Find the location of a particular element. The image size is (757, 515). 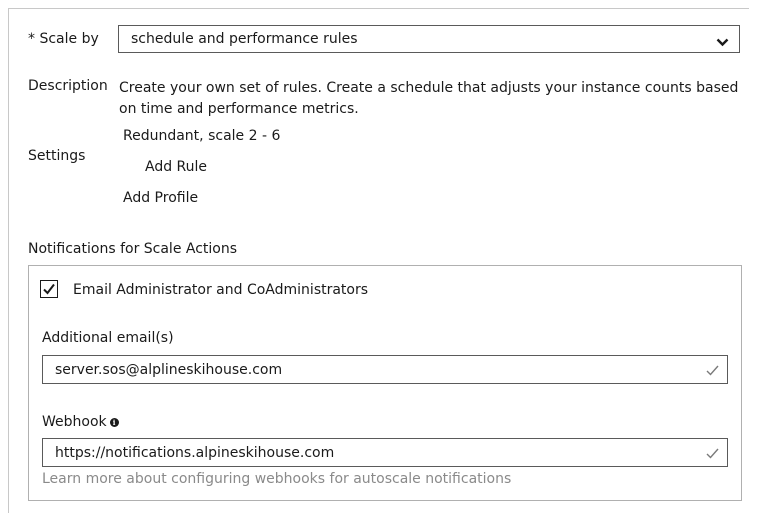

add-rule-link: Add Rule is located at coordinates (176, 167).